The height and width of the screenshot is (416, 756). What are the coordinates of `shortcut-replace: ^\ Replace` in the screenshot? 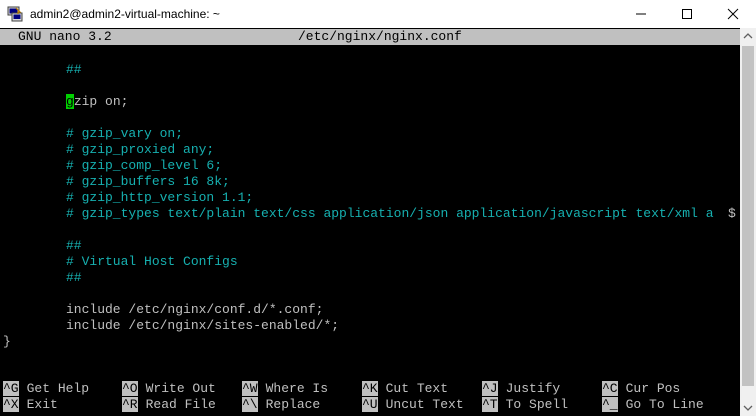 It's located at (281, 405).